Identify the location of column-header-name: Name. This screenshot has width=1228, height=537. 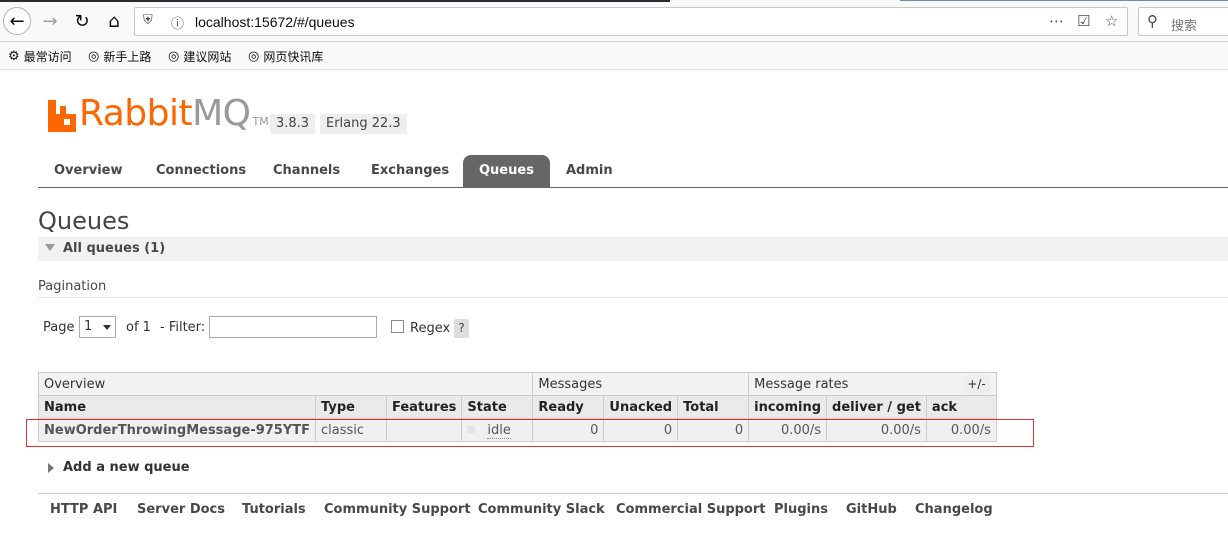
(177, 407).